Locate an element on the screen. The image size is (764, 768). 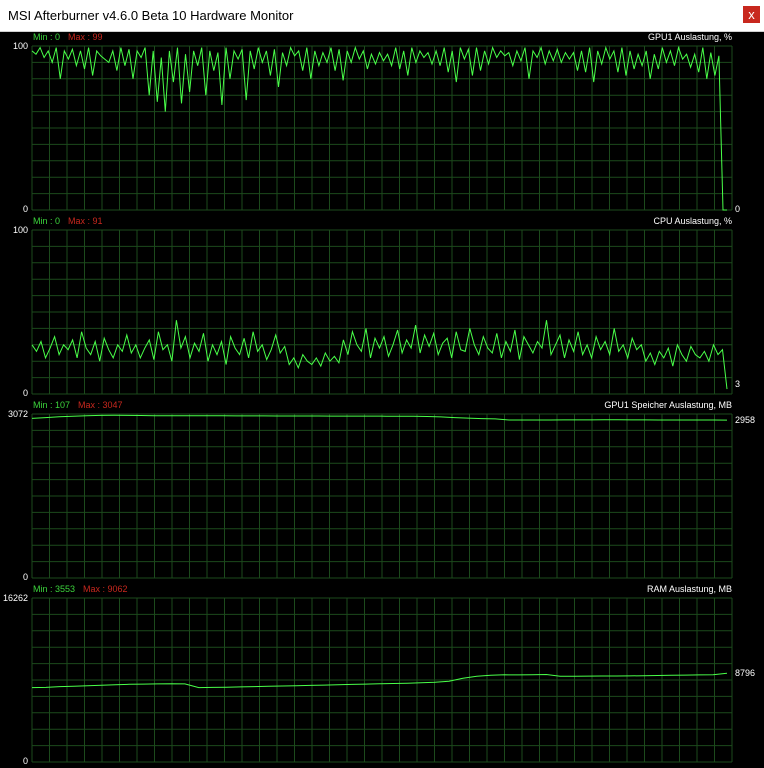
close-button: x is located at coordinates (751, 14).